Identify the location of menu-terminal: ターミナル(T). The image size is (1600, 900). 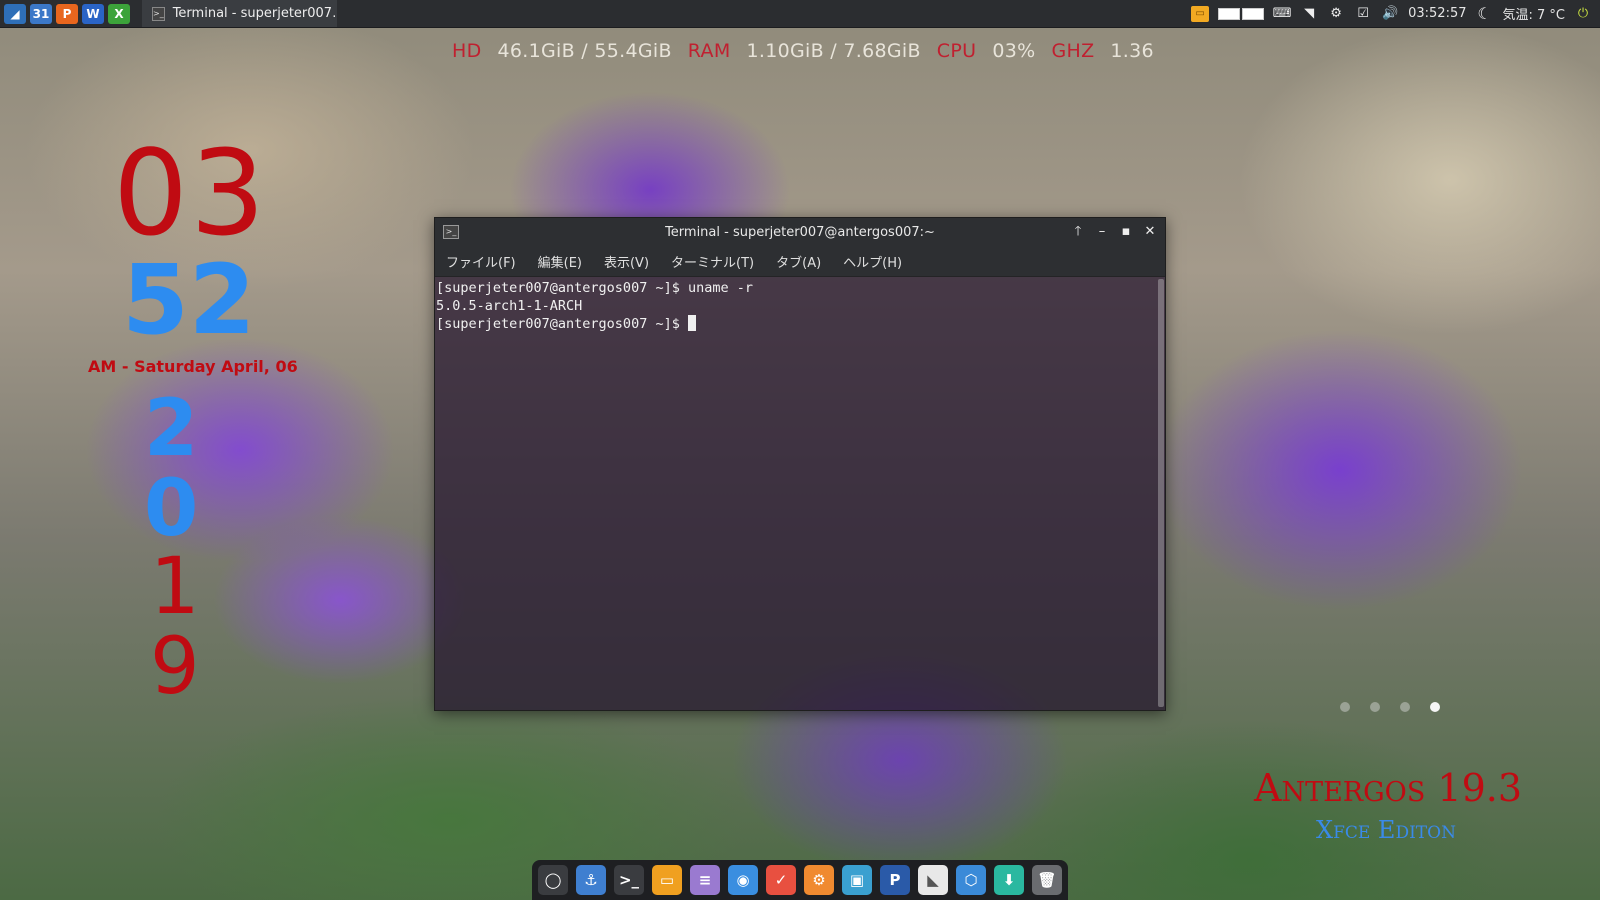
(712, 261).